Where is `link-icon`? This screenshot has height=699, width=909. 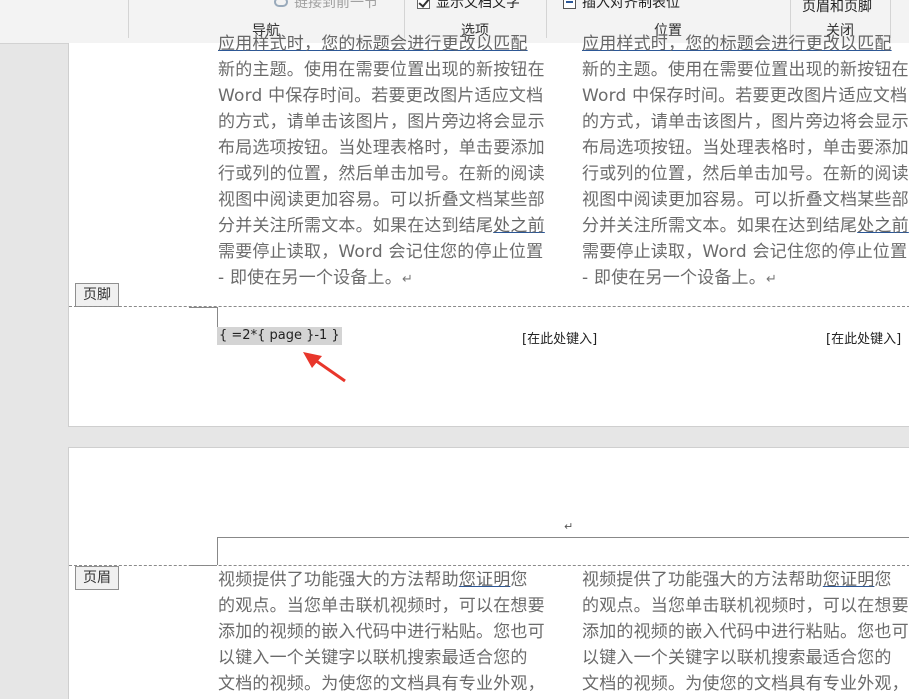 link-icon is located at coordinates (281, 3).